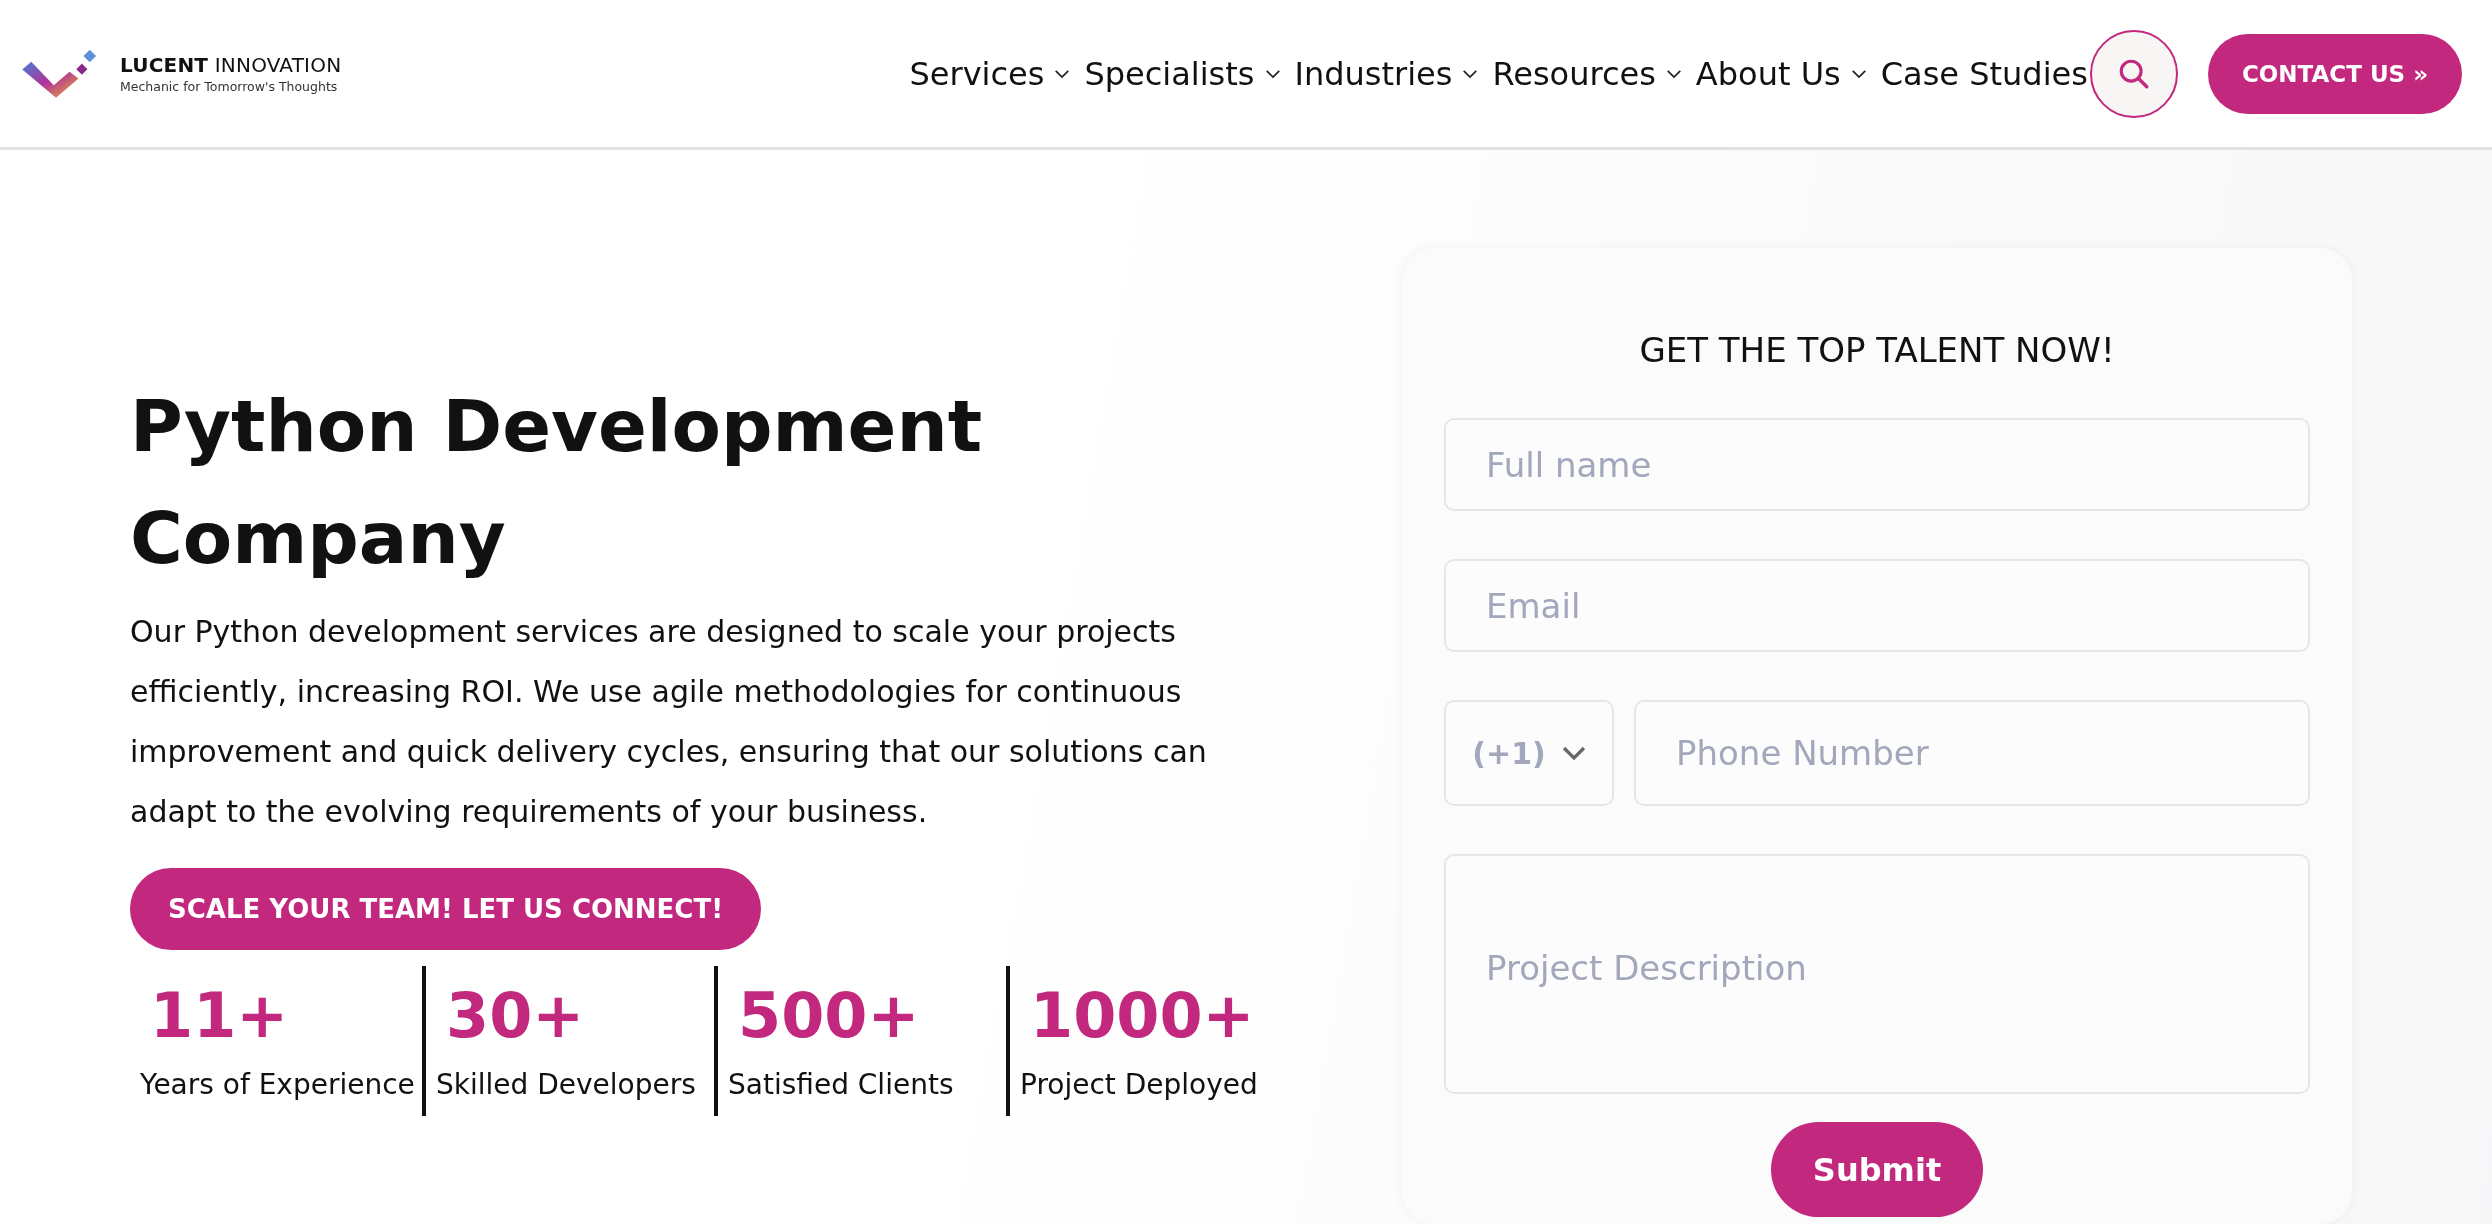 The width and height of the screenshot is (2492, 1224). Describe the element at coordinates (229, 86) in the screenshot. I see `logo-tagline: Mechanic for Tomorrow's Thoughts` at that location.